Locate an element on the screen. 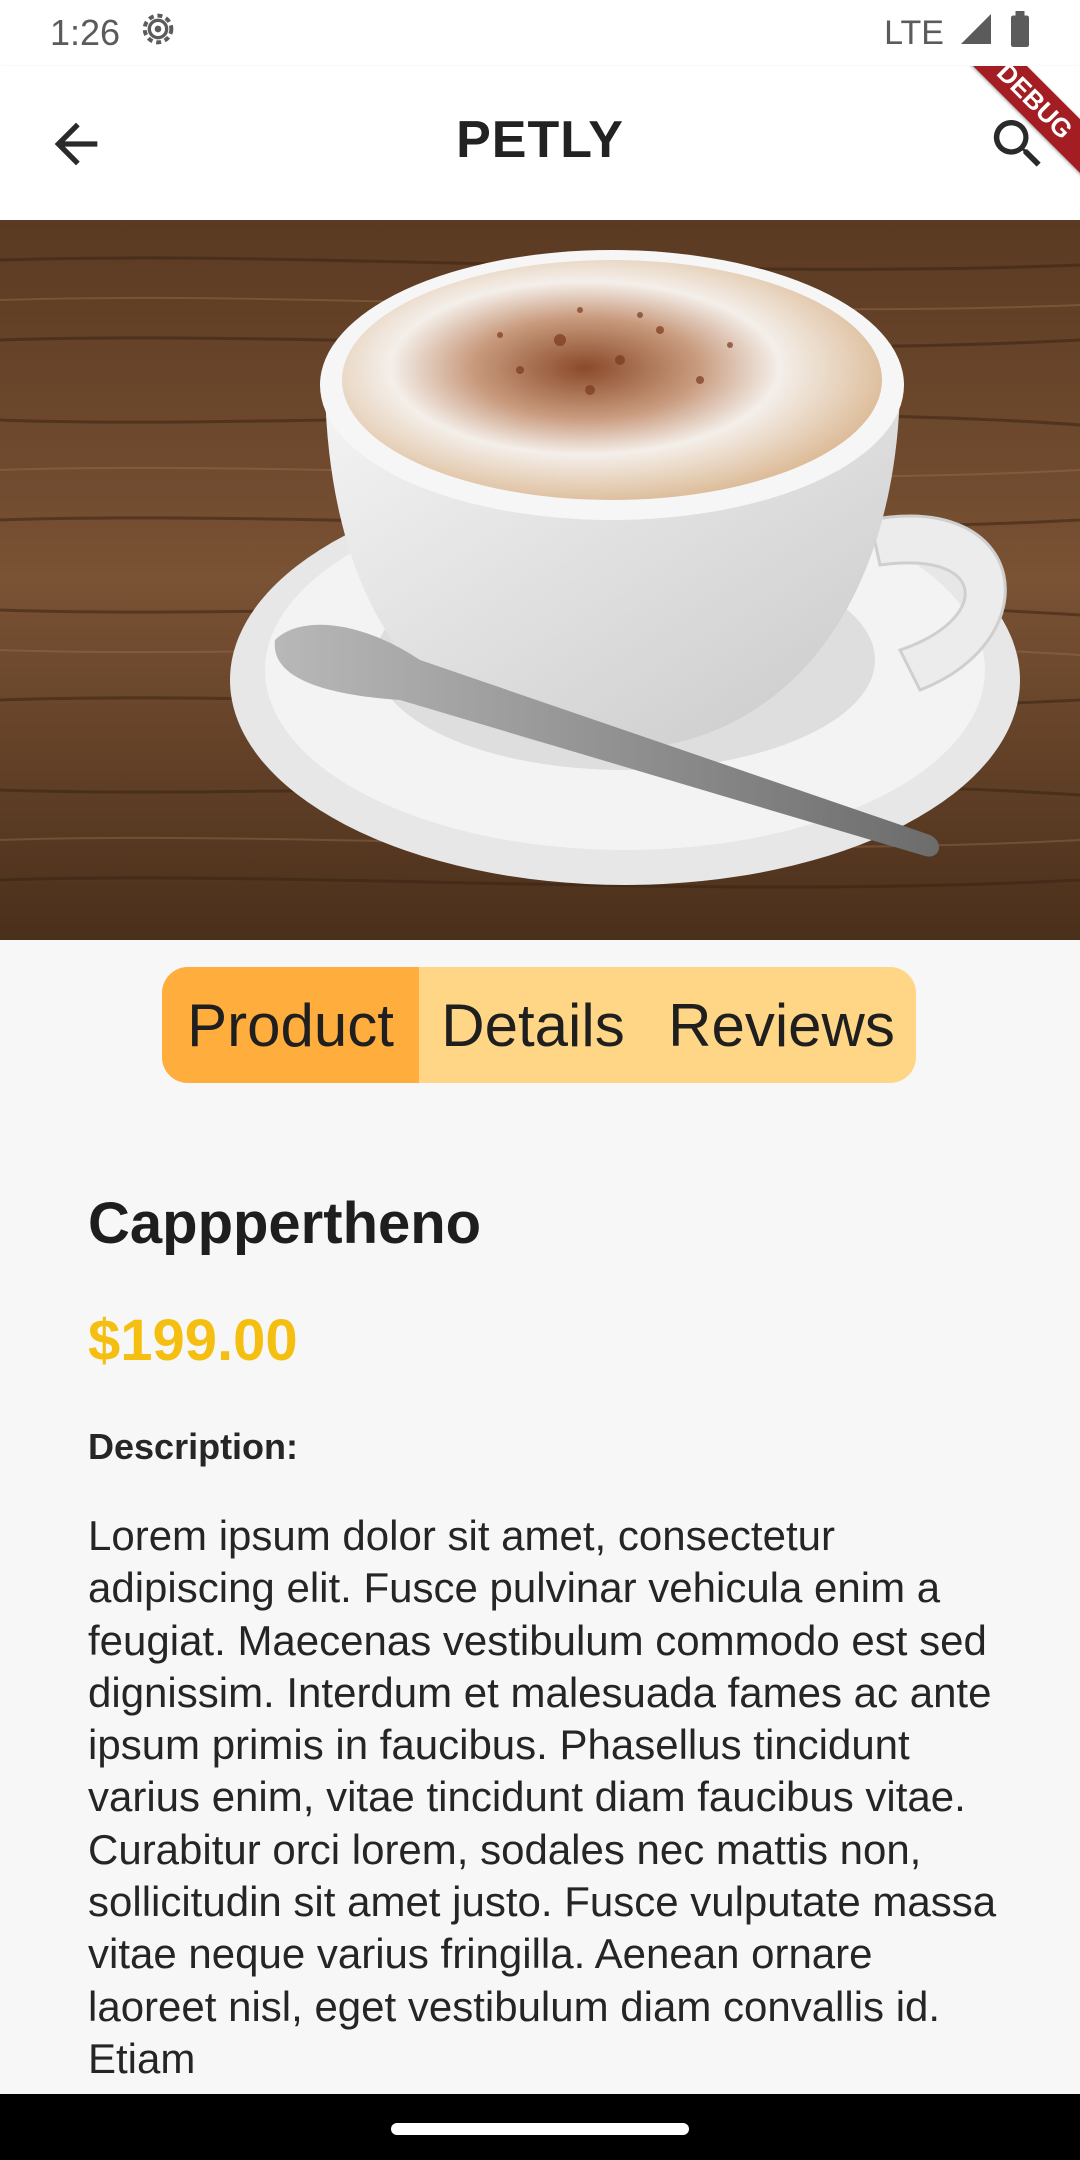 The width and height of the screenshot is (1080, 2160). tab-details: Details is located at coordinates (533, 1025).